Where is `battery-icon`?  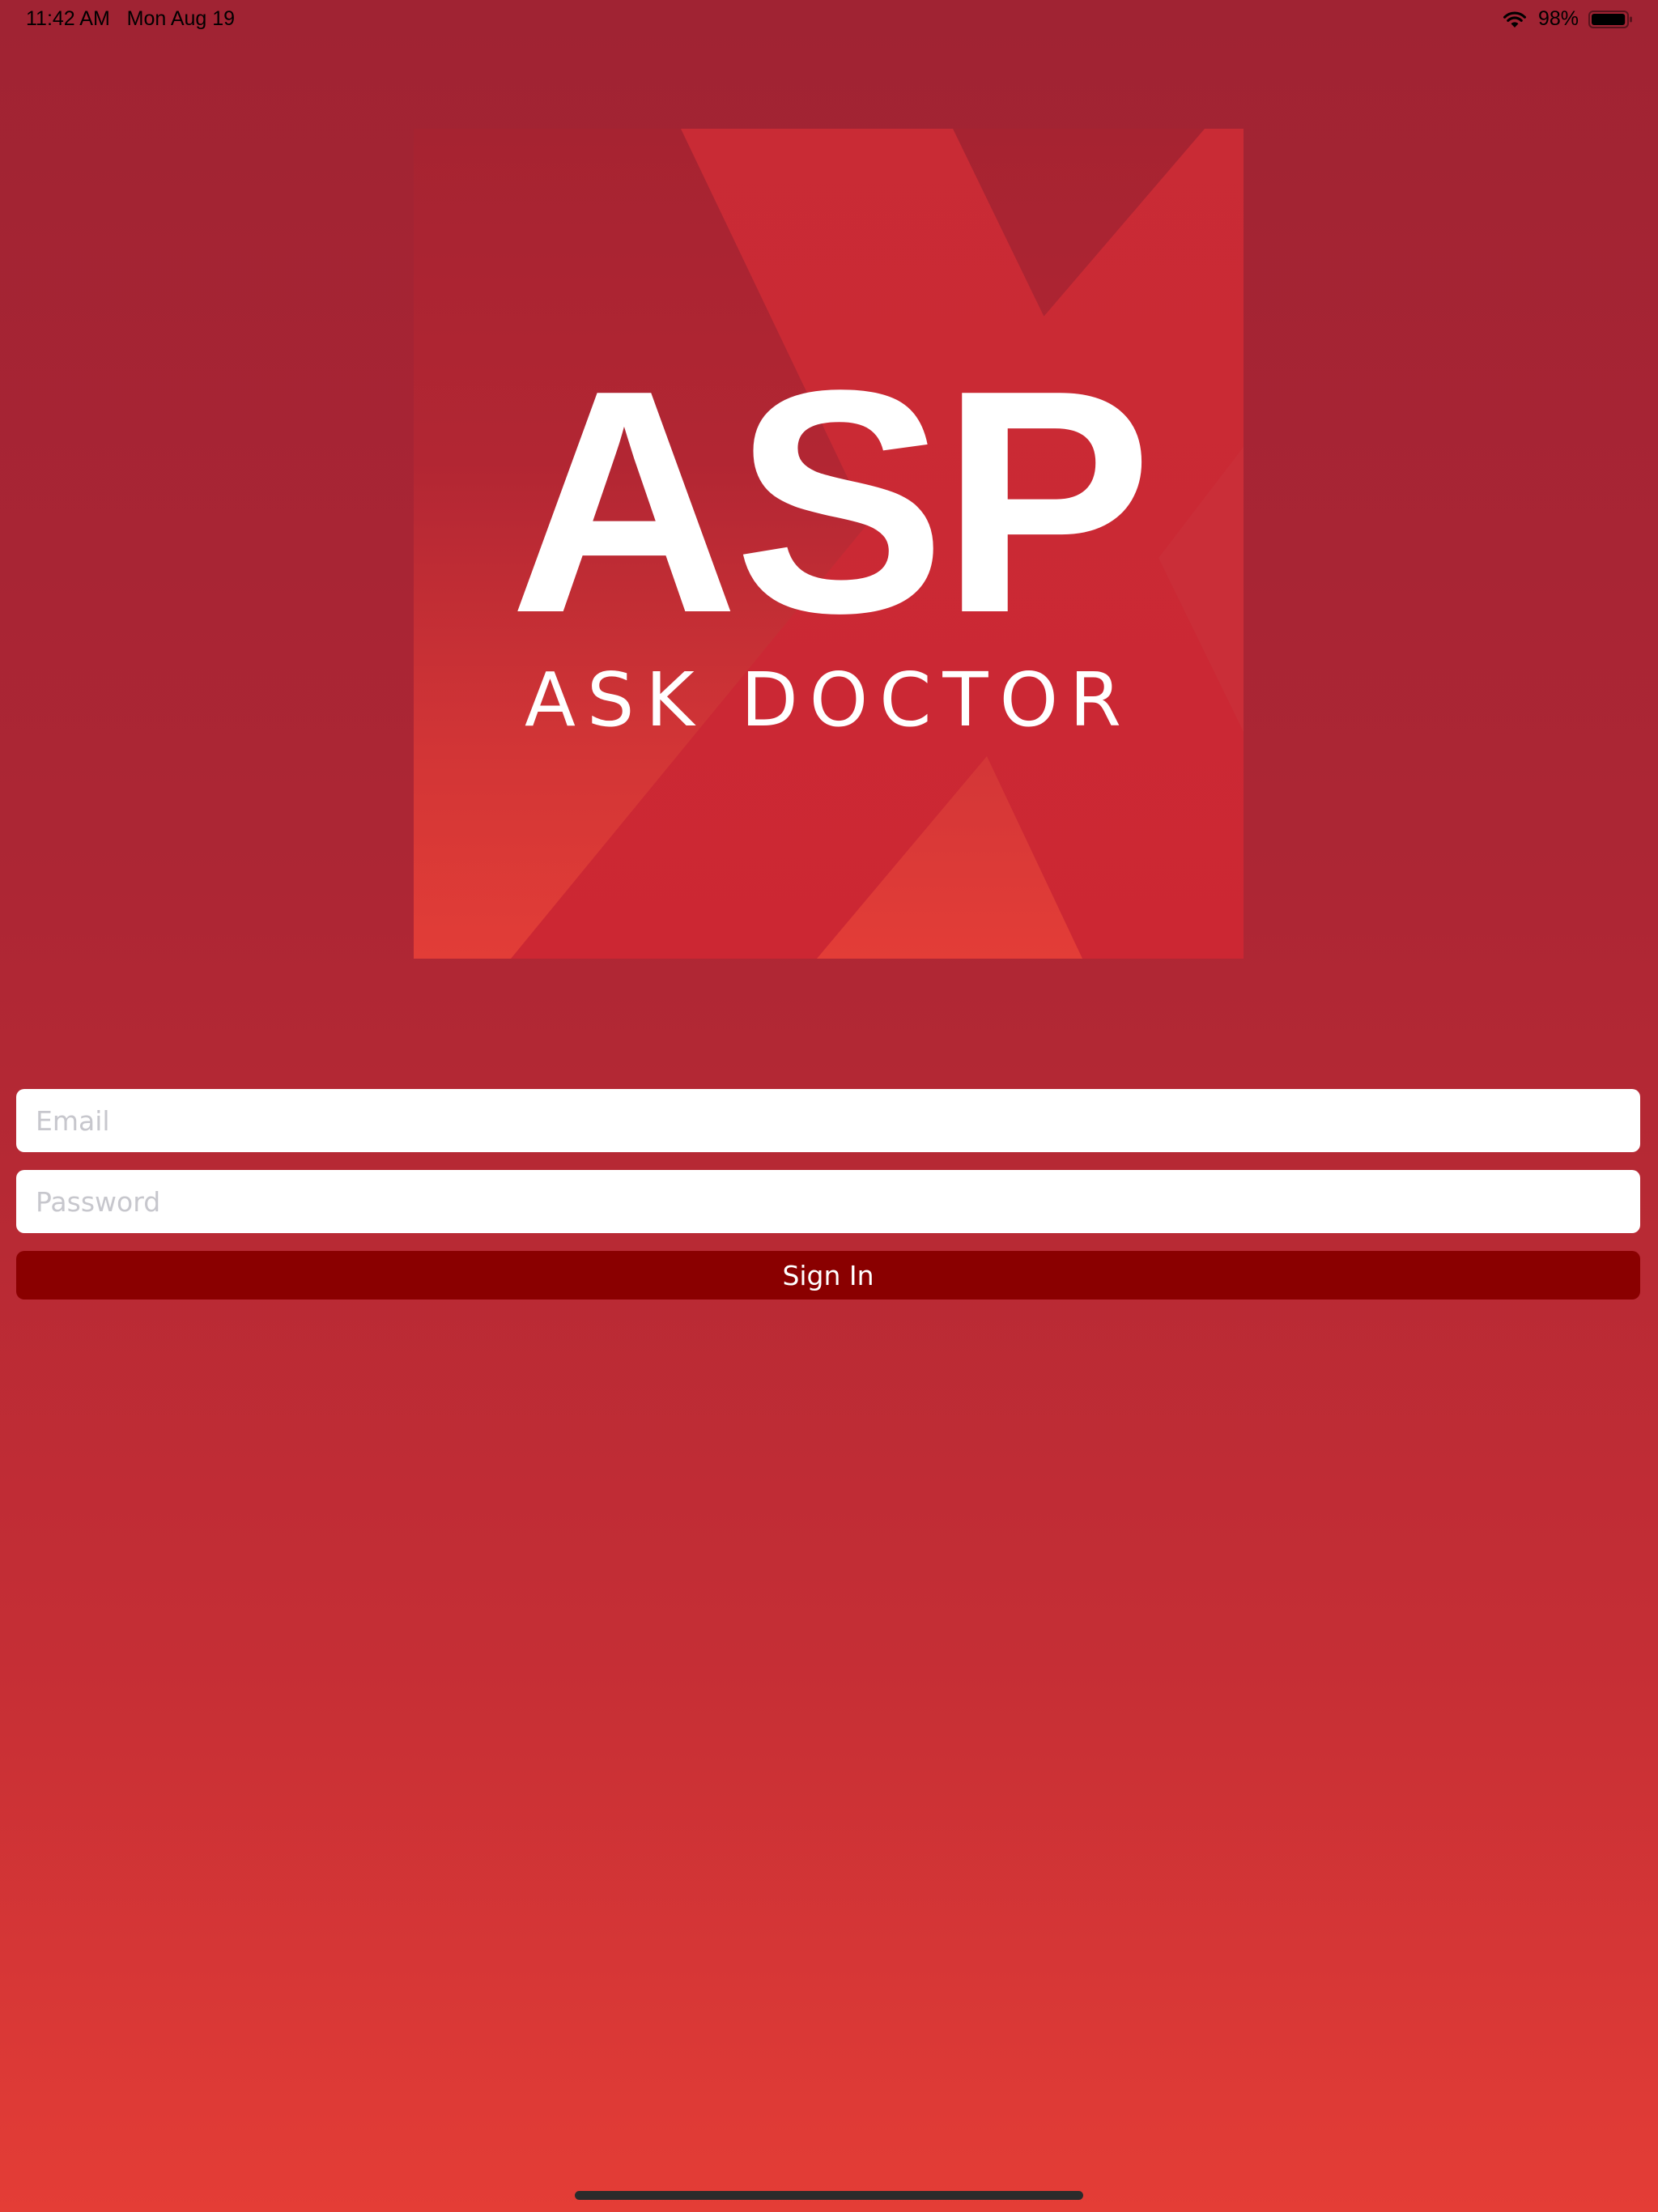 battery-icon is located at coordinates (1611, 19).